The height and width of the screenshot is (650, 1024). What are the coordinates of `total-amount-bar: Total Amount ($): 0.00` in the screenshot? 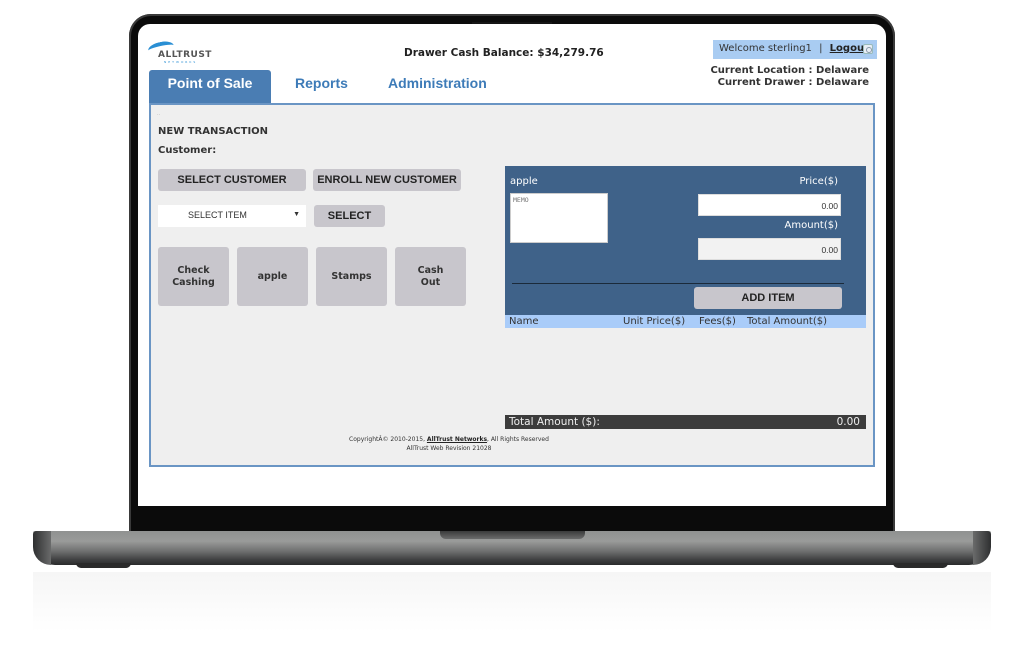 It's located at (685, 422).